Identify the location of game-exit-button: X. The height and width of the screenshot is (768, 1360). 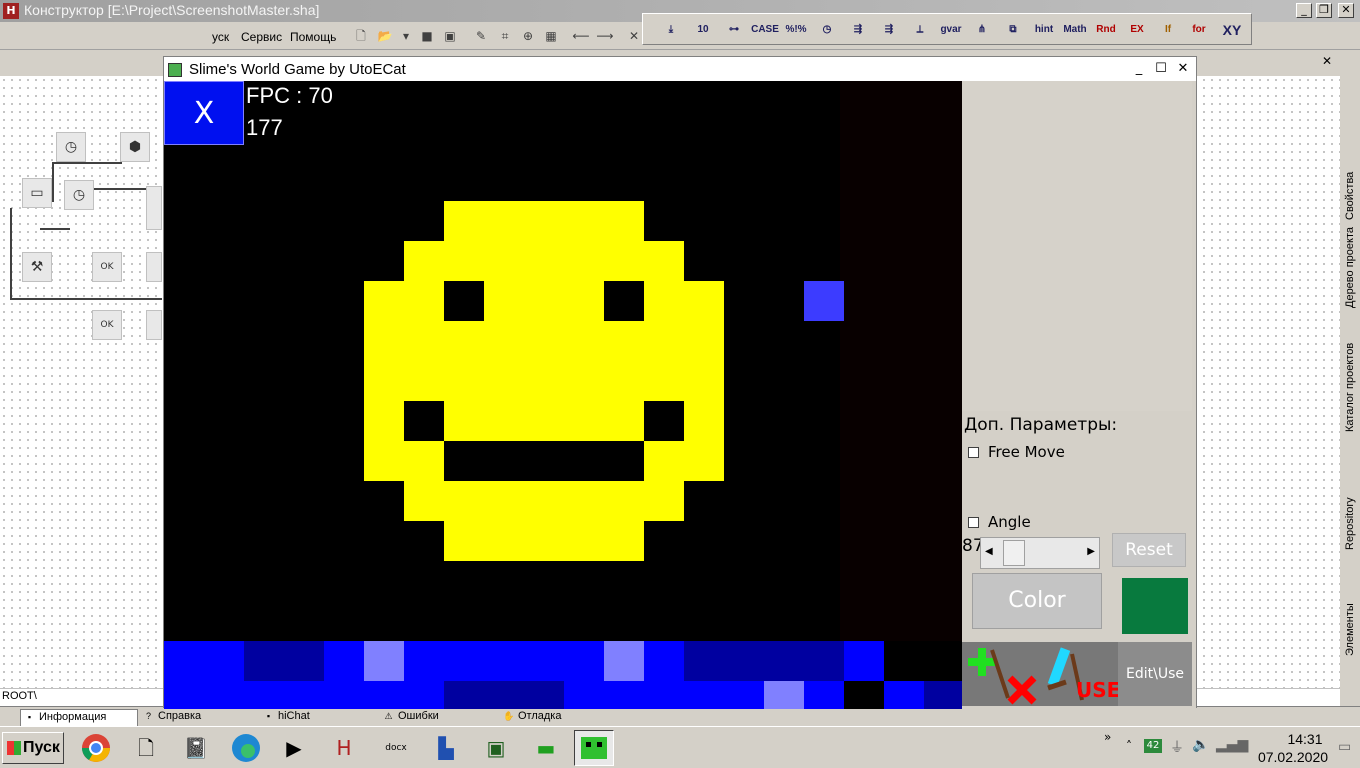
(204, 113).